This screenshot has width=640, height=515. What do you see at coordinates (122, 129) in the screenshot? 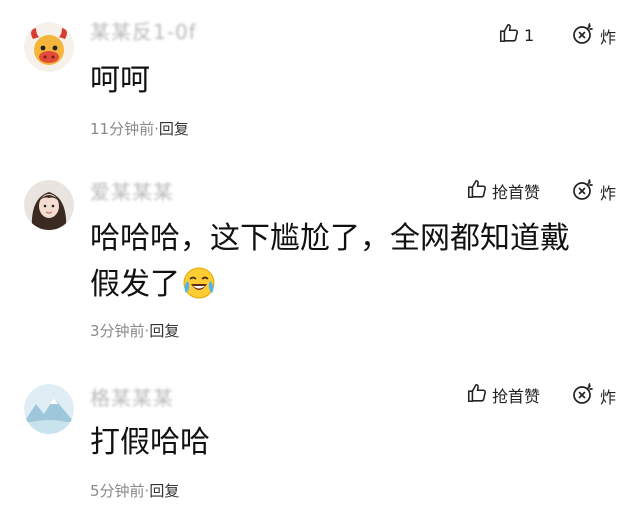
I see `timestamp: 11分钟前` at bounding box center [122, 129].